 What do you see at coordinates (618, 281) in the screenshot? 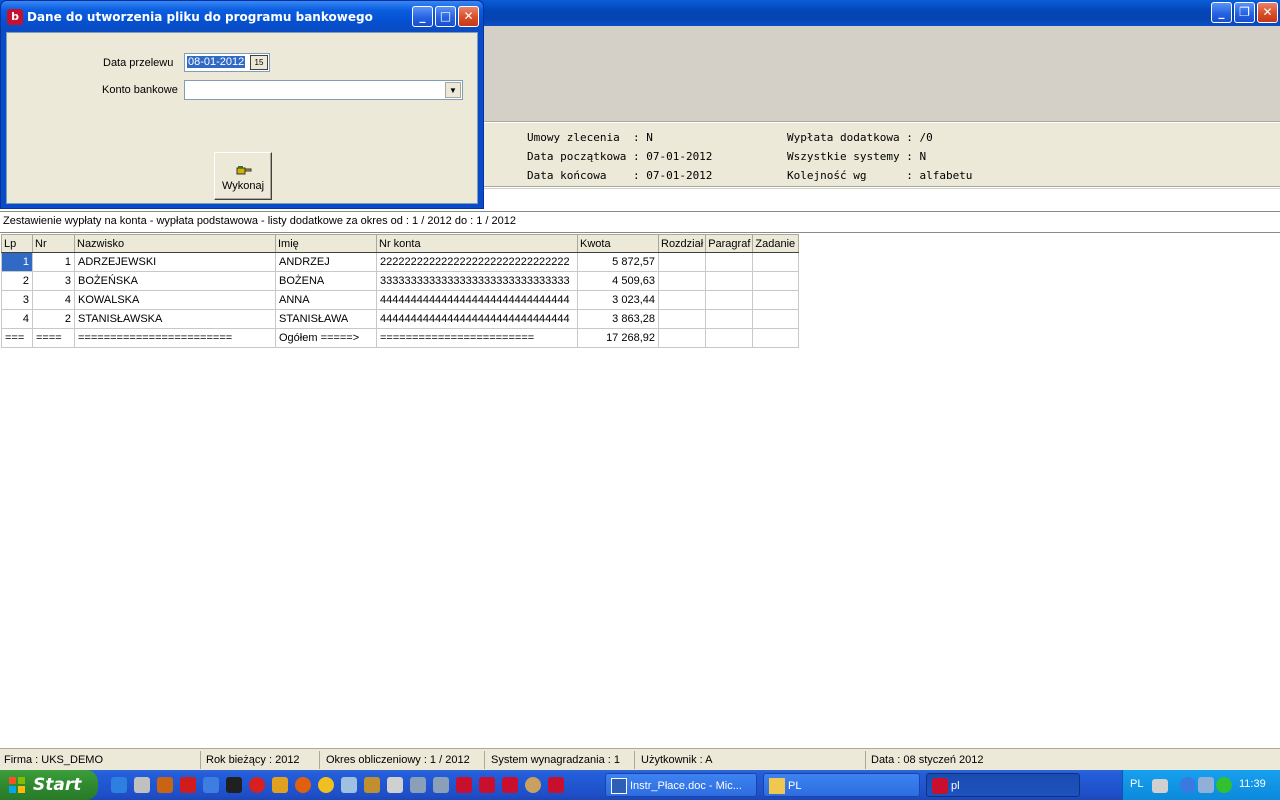
I see `cell-kwota: 4 509,63` at bounding box center [618, 281].